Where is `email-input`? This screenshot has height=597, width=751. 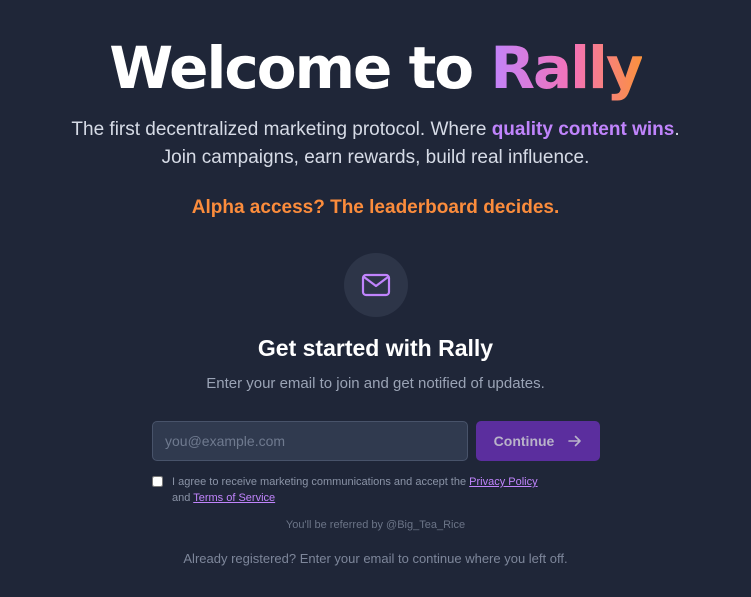 email-input is located at coordinates (310, 441).